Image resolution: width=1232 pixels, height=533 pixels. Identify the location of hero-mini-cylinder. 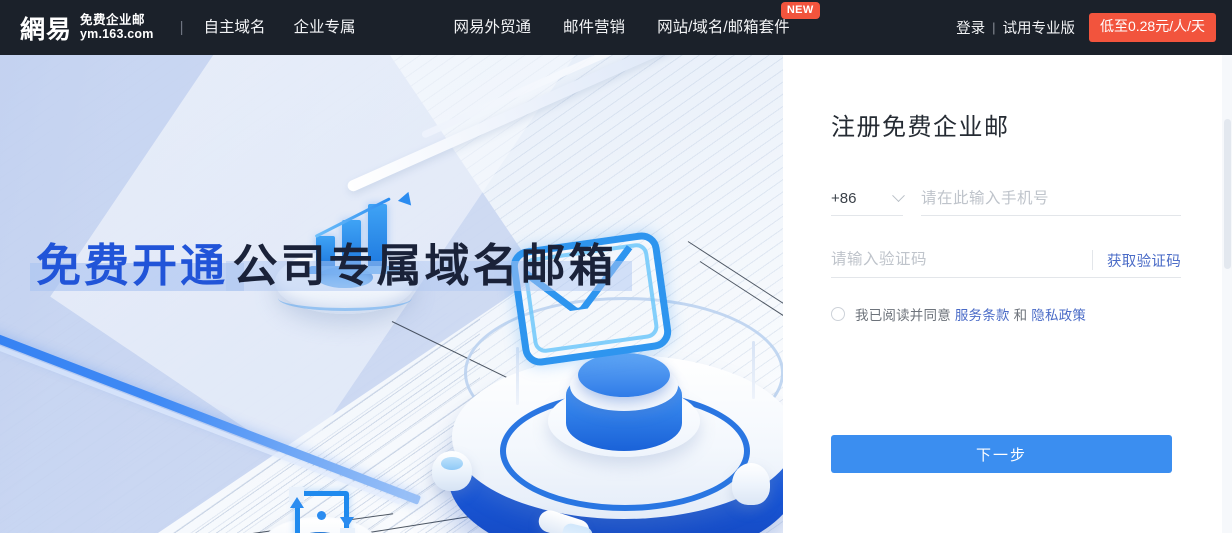
(452, 471).